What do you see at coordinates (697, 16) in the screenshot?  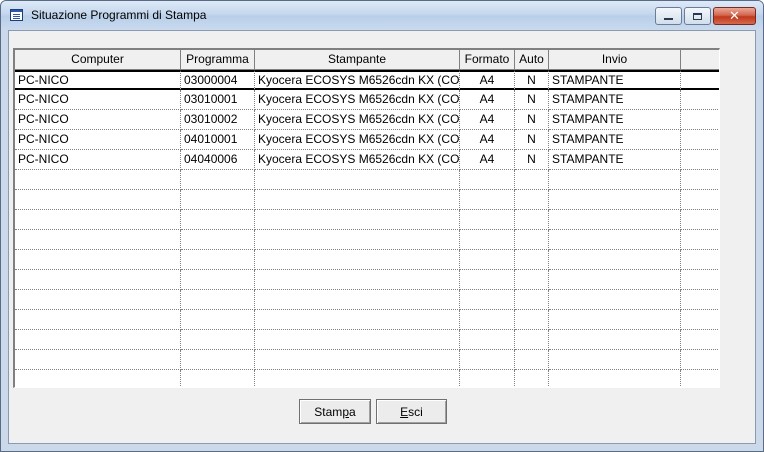 I see `maximize-button` at bounding box center [697, 16].